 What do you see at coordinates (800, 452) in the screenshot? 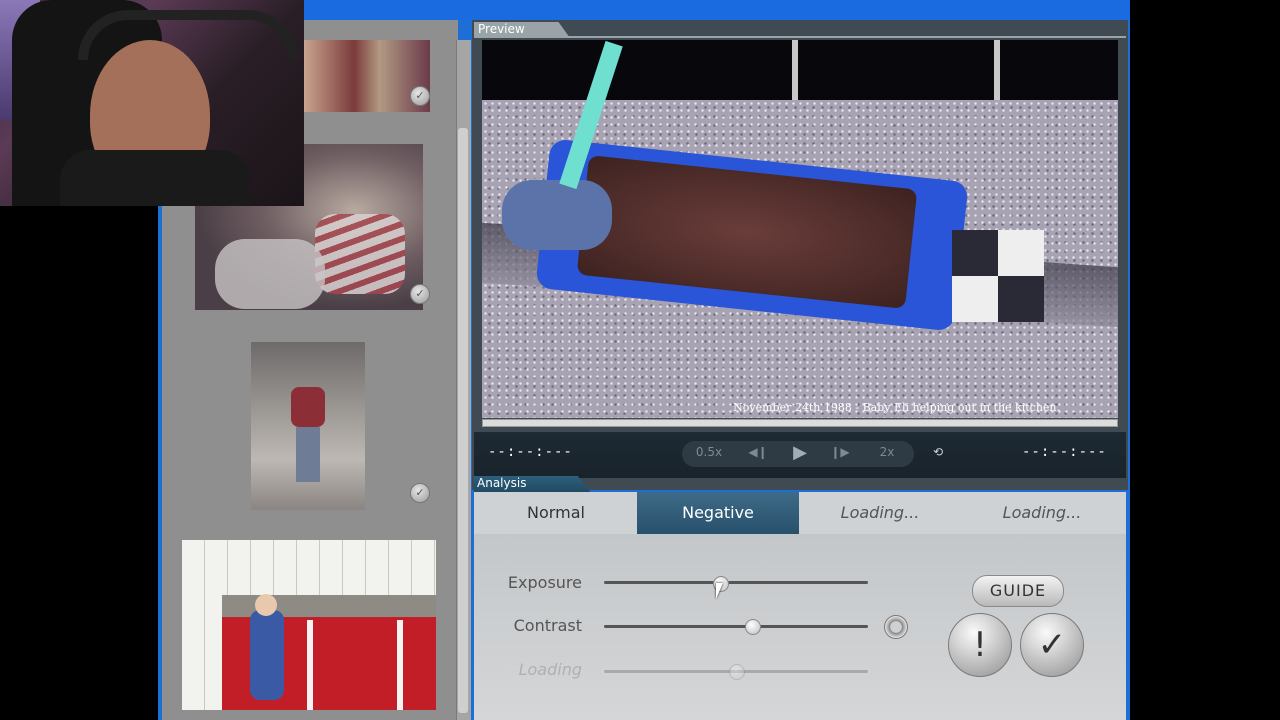
I see `play-icon: ▶` at bounding box center [800, 452].